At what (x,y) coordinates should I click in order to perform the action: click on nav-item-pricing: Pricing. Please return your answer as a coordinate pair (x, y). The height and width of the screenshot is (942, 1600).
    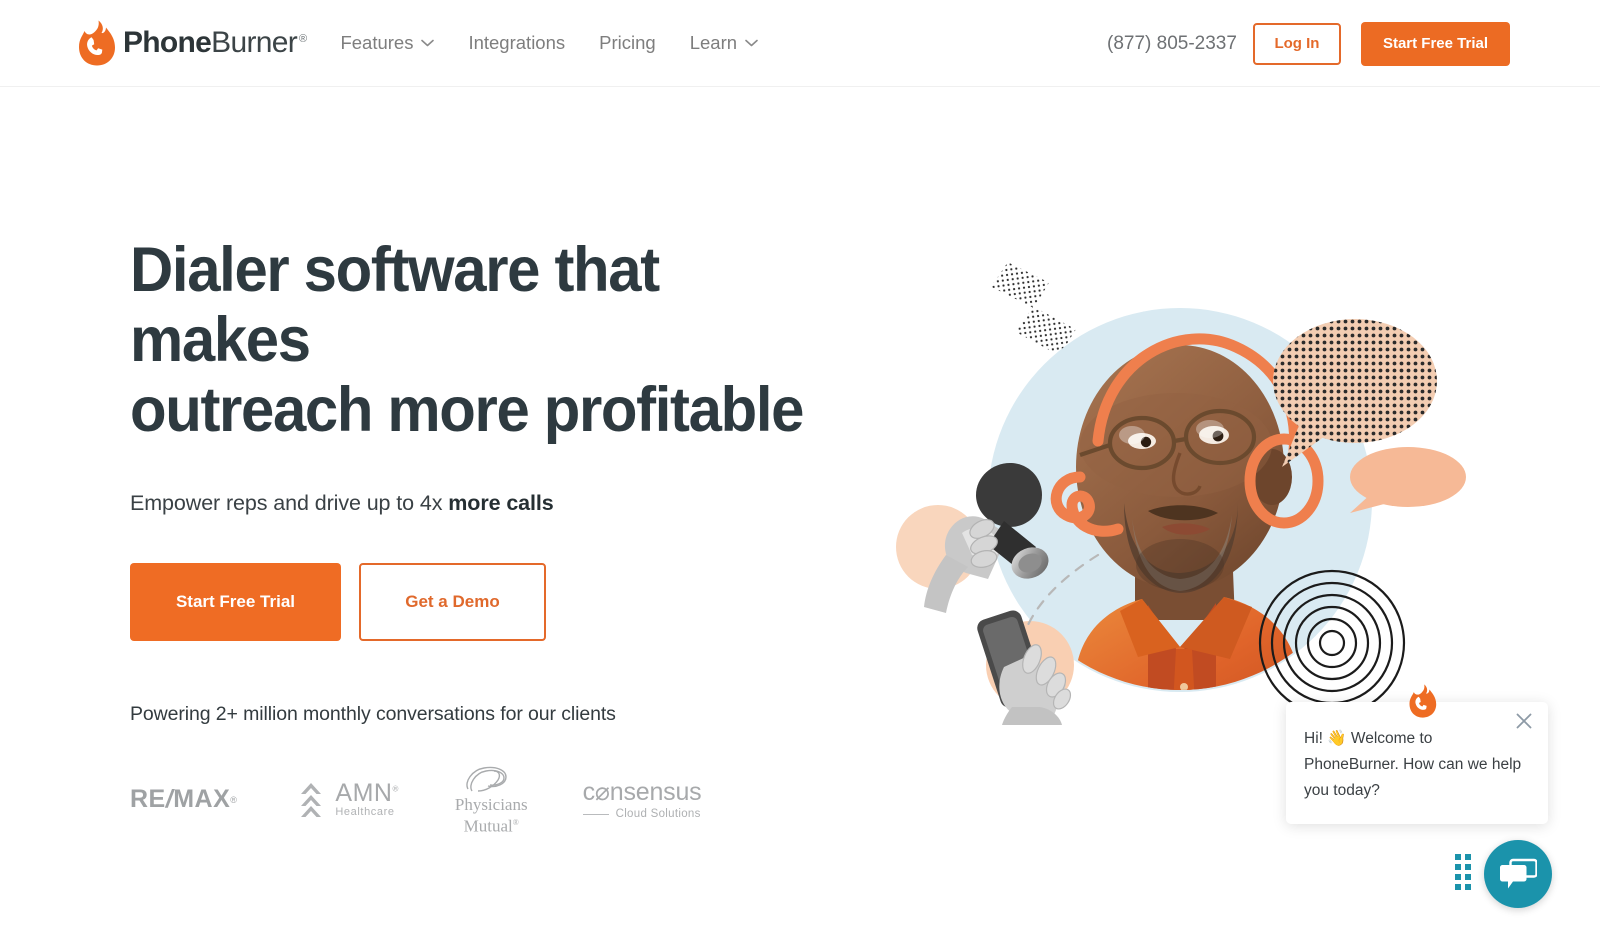
    Looking at the image, I should click on (627, 43).